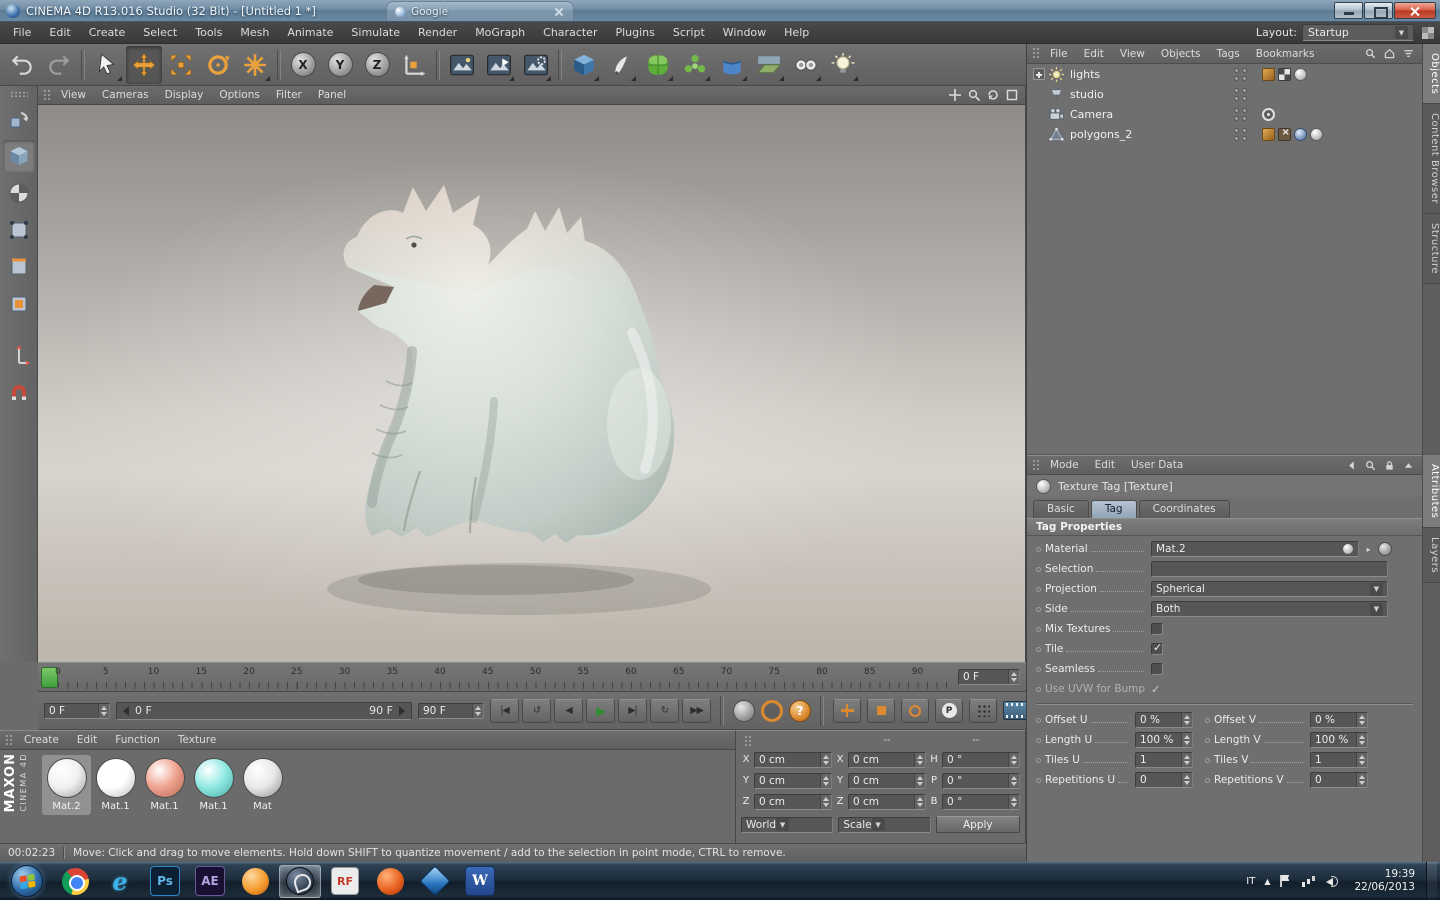 The width and height of the screenshot is (1440, 900). Describe the element at coordinates (1132, 54) in the screenshot. I see `menu-item-view: View` at that location.